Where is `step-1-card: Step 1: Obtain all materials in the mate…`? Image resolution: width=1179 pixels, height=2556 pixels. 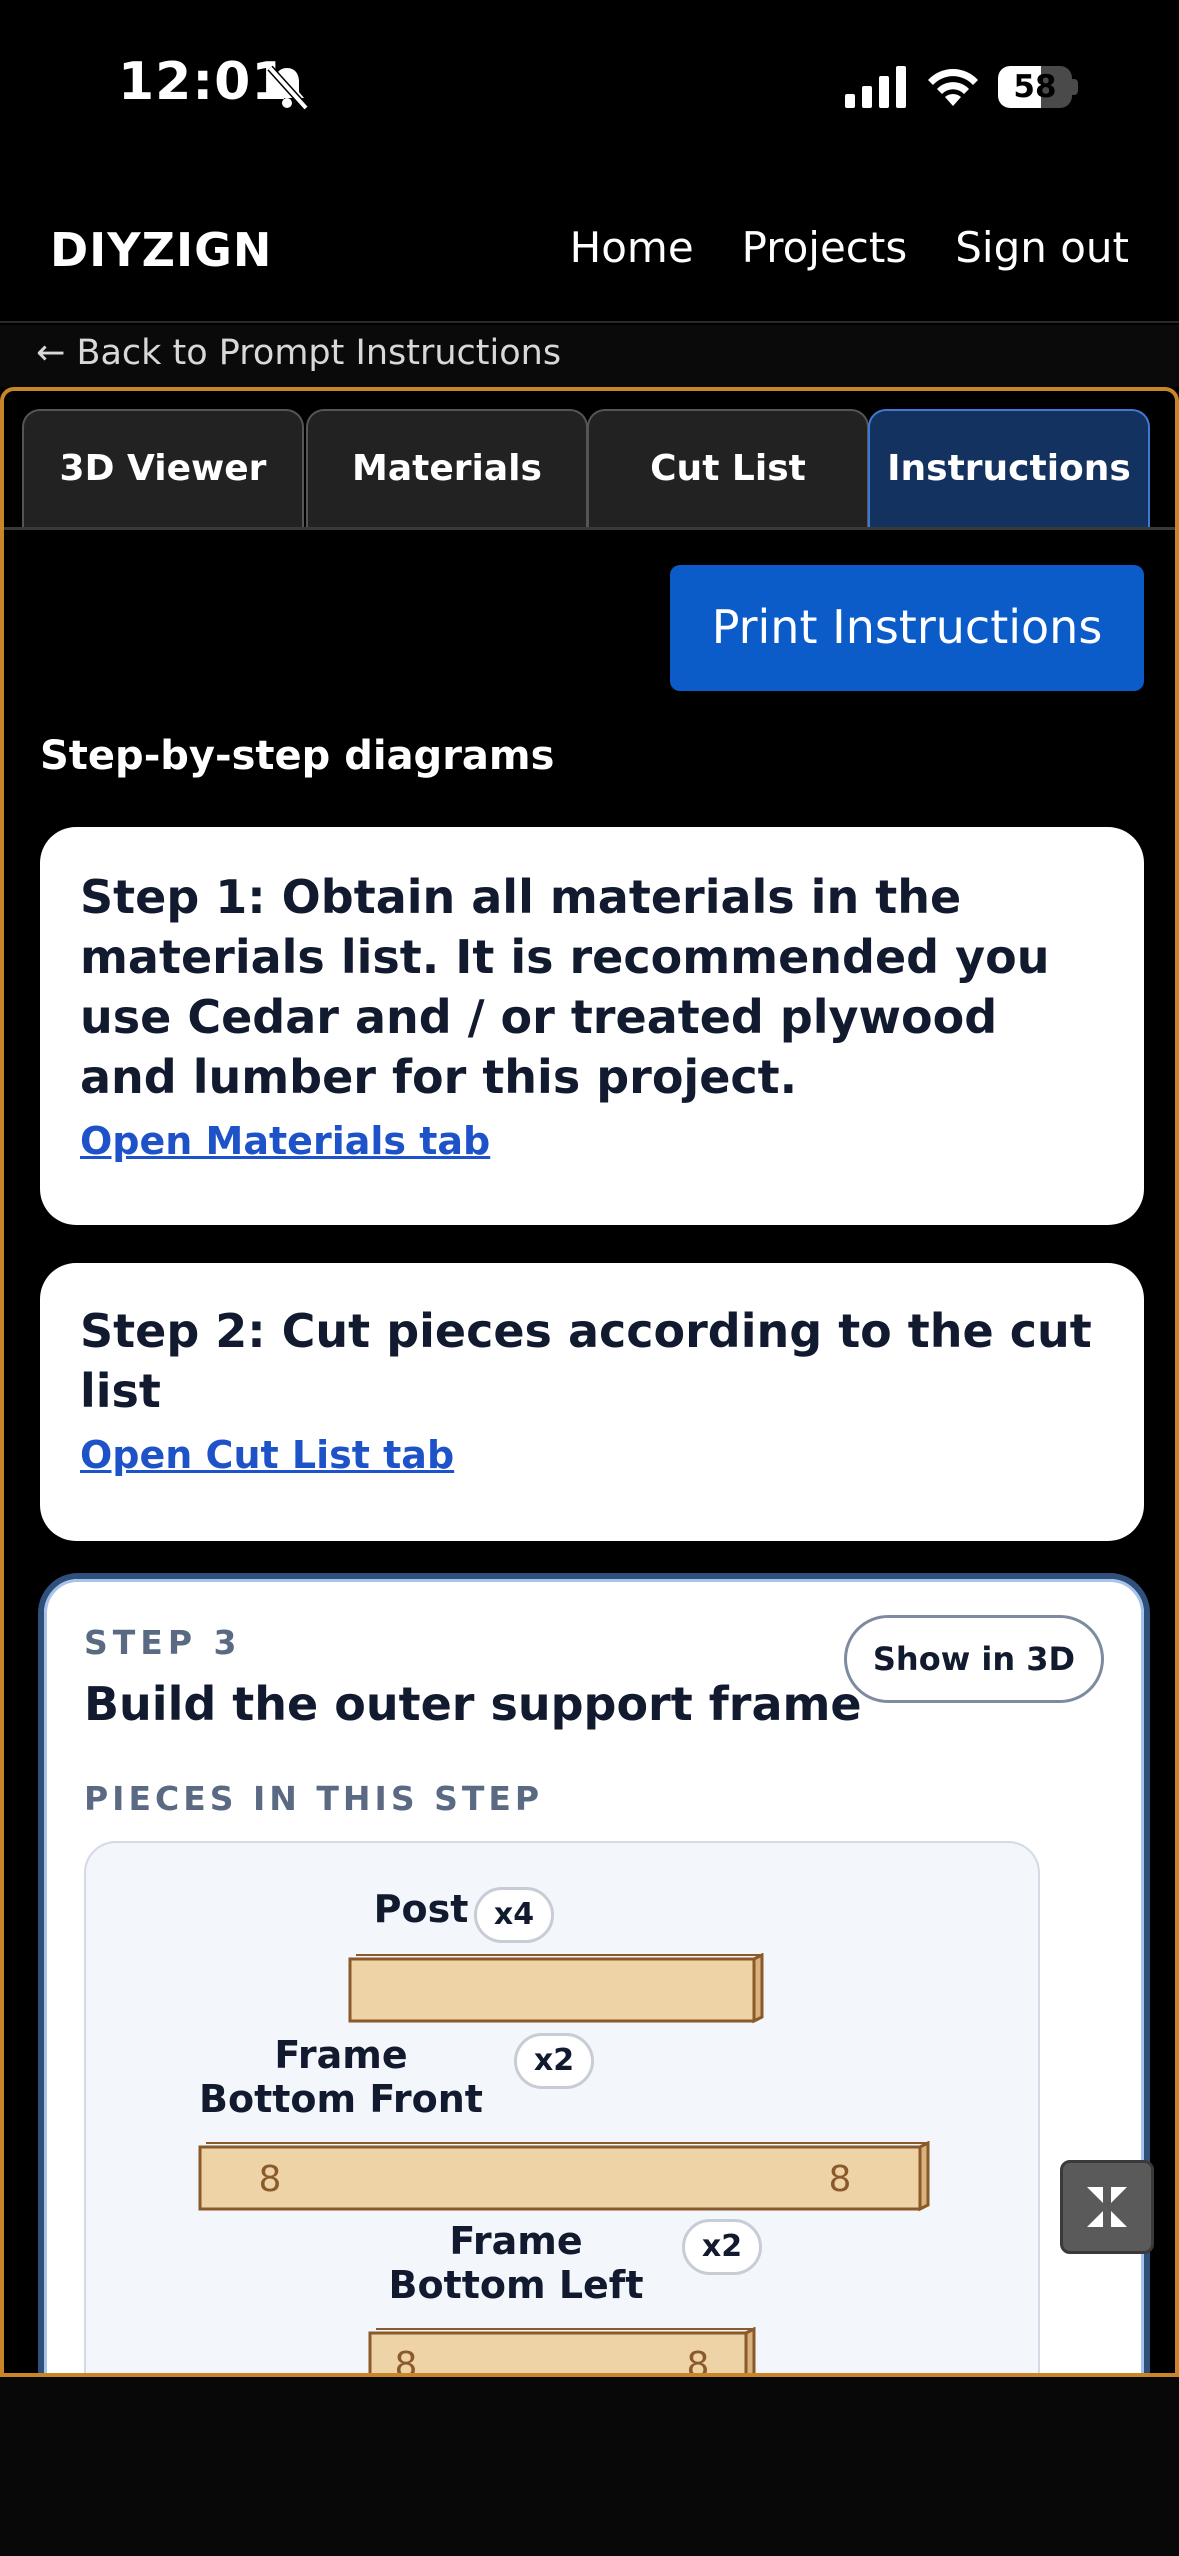
step-1-card: Step 1: Obtain all materials in the mate… is located at coordinates (592, 1026).